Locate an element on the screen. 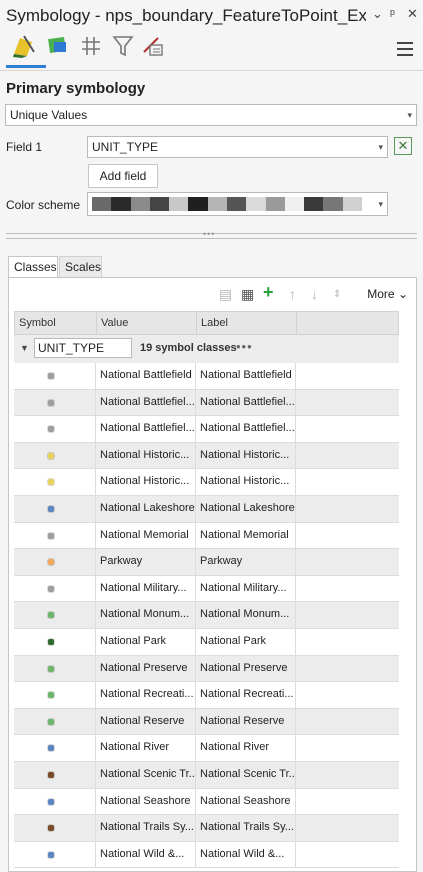 Image resolution: width=423 pixels, height=872 pixels. column-header-value: Value is located at coordinates (147, 323).